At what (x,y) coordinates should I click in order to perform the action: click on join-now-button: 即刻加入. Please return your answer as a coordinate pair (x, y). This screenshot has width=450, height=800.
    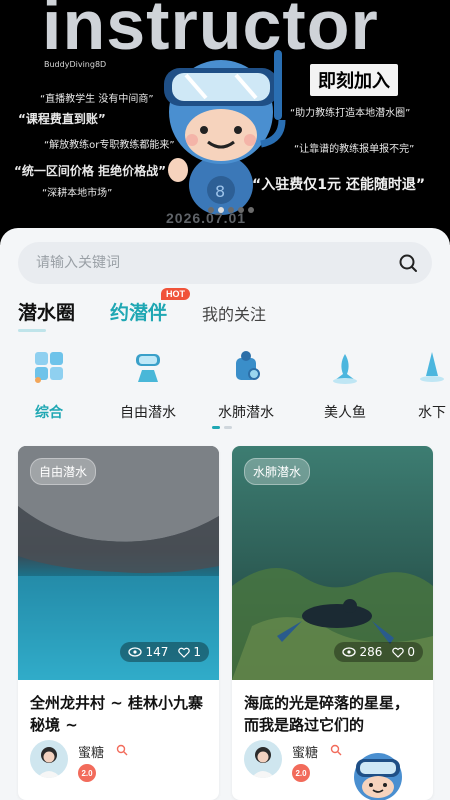
    Looking at the image, I should click on (354, 80).